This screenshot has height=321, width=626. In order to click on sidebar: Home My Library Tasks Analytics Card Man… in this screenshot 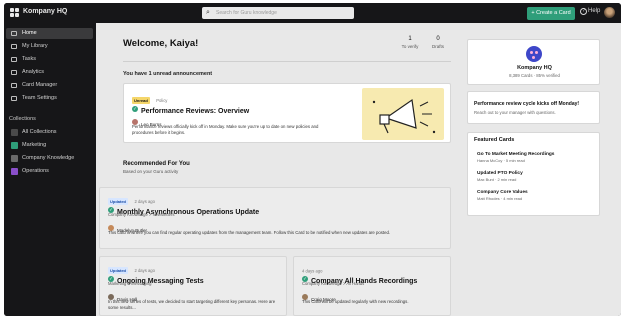, I will do `click(50, 169)`.